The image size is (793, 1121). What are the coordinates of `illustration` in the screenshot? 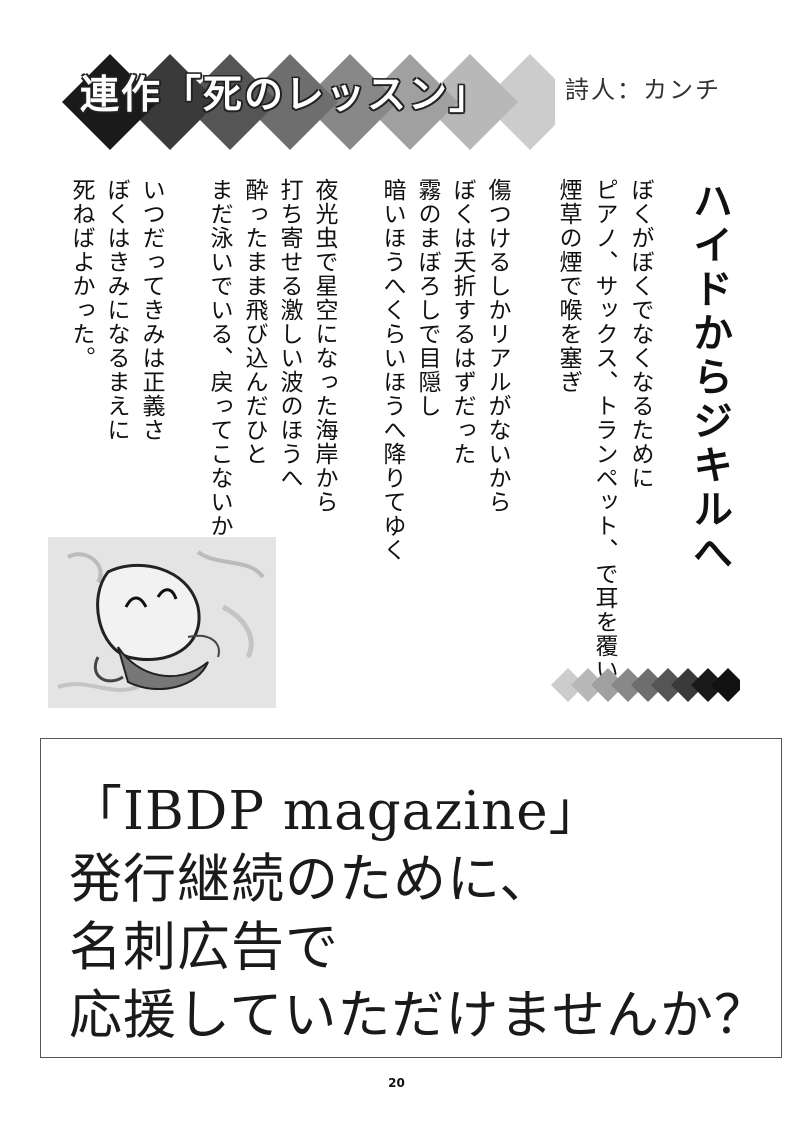 It's located at (162, 622).